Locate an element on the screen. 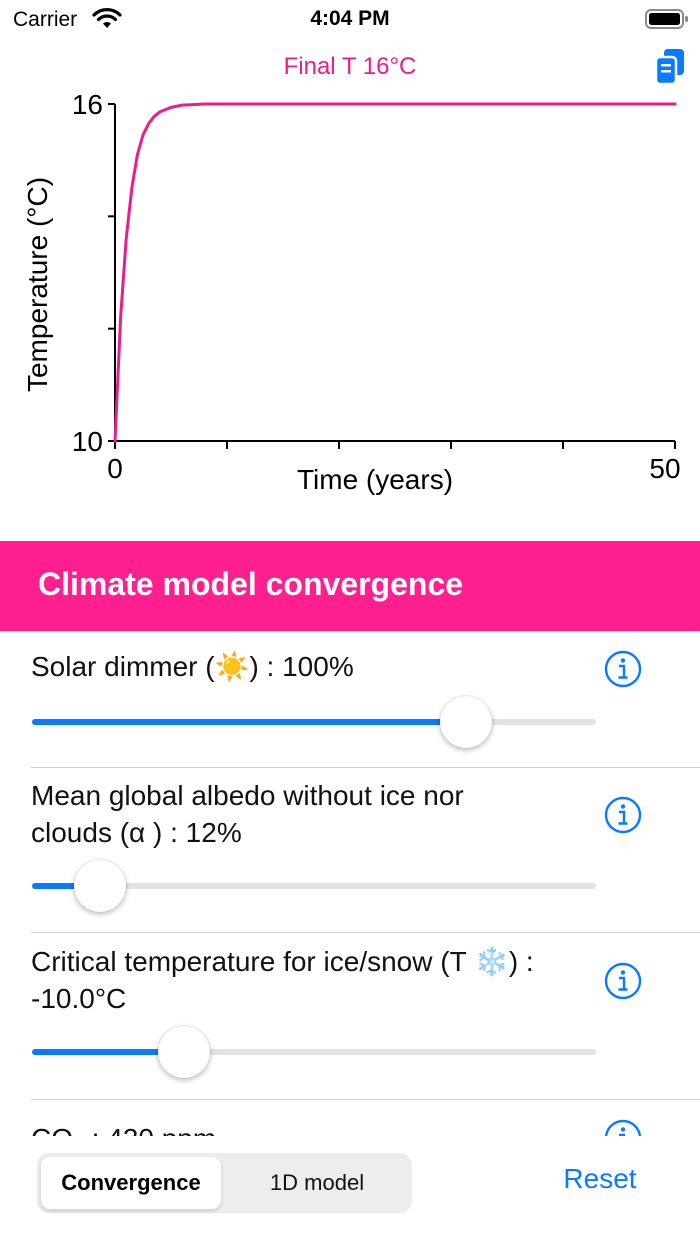 The height and width of the screenshot is (1244, 700). co2-label: CO₂ : 420 ppm is located at coordinates (291, 1128).